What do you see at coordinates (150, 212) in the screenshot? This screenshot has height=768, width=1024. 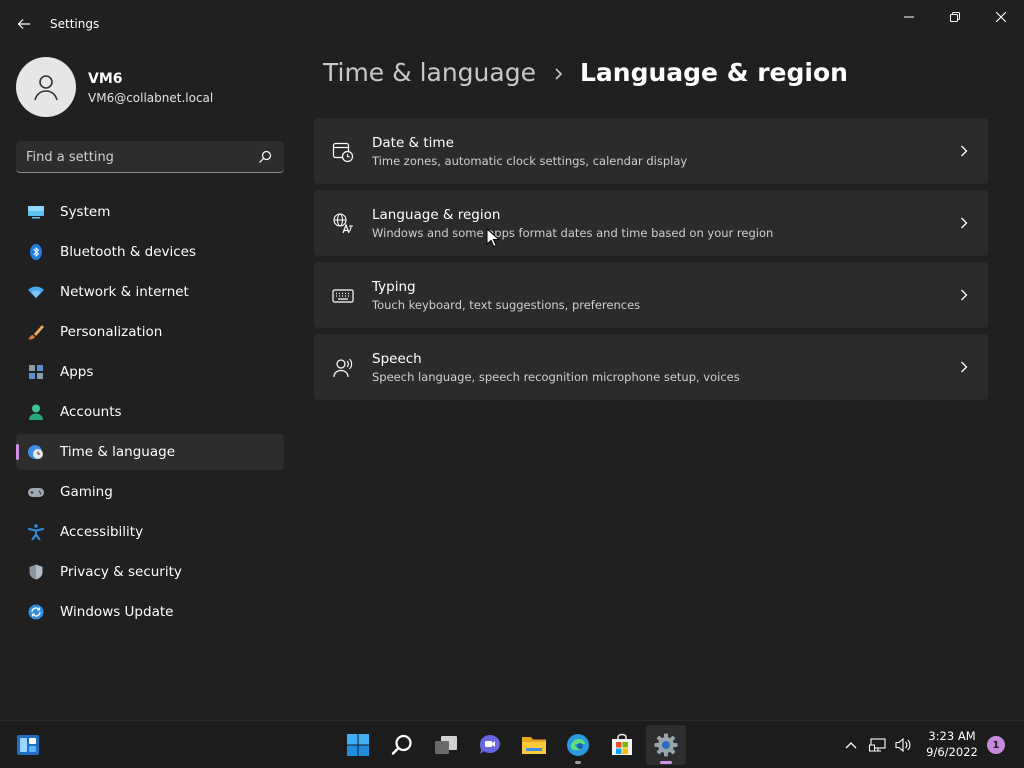 I see `sidebar-item-system: System` at bounding box center [150, 212].